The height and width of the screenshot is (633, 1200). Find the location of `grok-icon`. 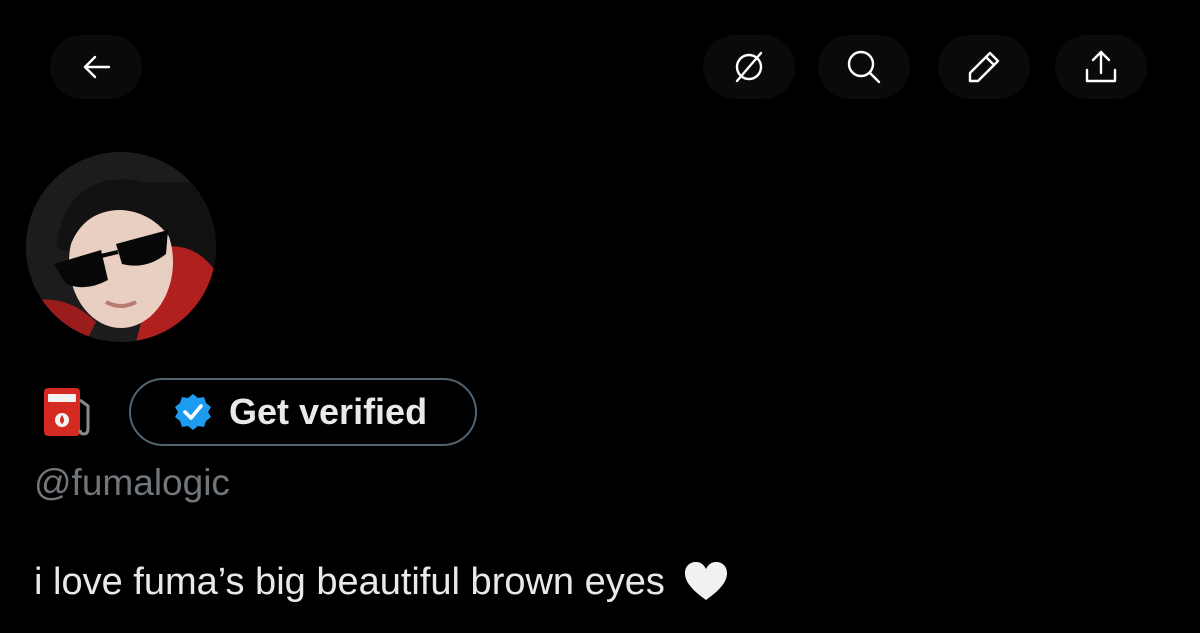

grok-icon is located at coordinates (749, 67).